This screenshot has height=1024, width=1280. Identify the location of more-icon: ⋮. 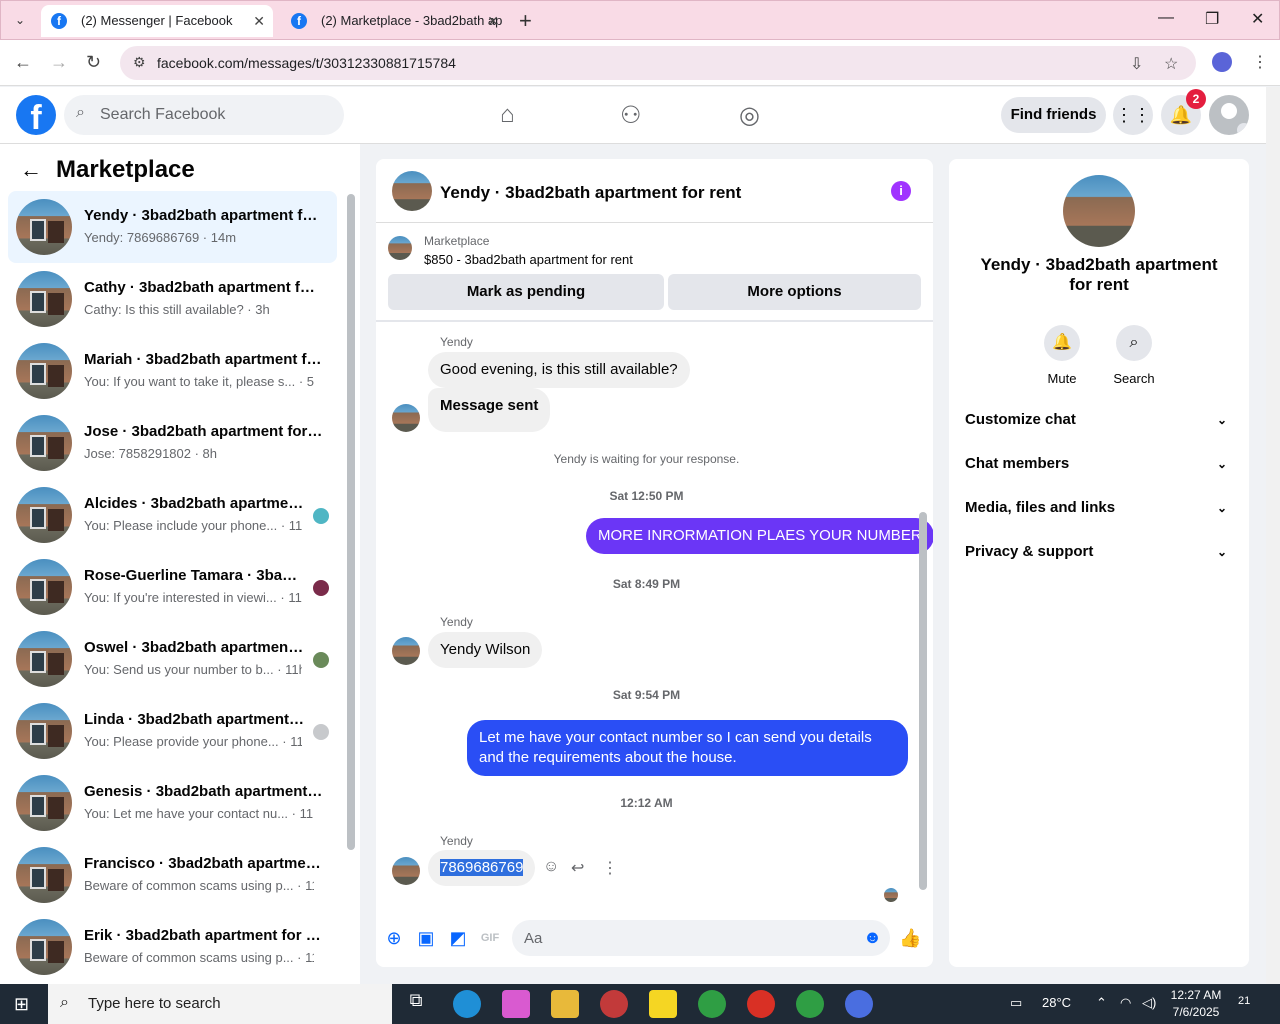
(610, 868).